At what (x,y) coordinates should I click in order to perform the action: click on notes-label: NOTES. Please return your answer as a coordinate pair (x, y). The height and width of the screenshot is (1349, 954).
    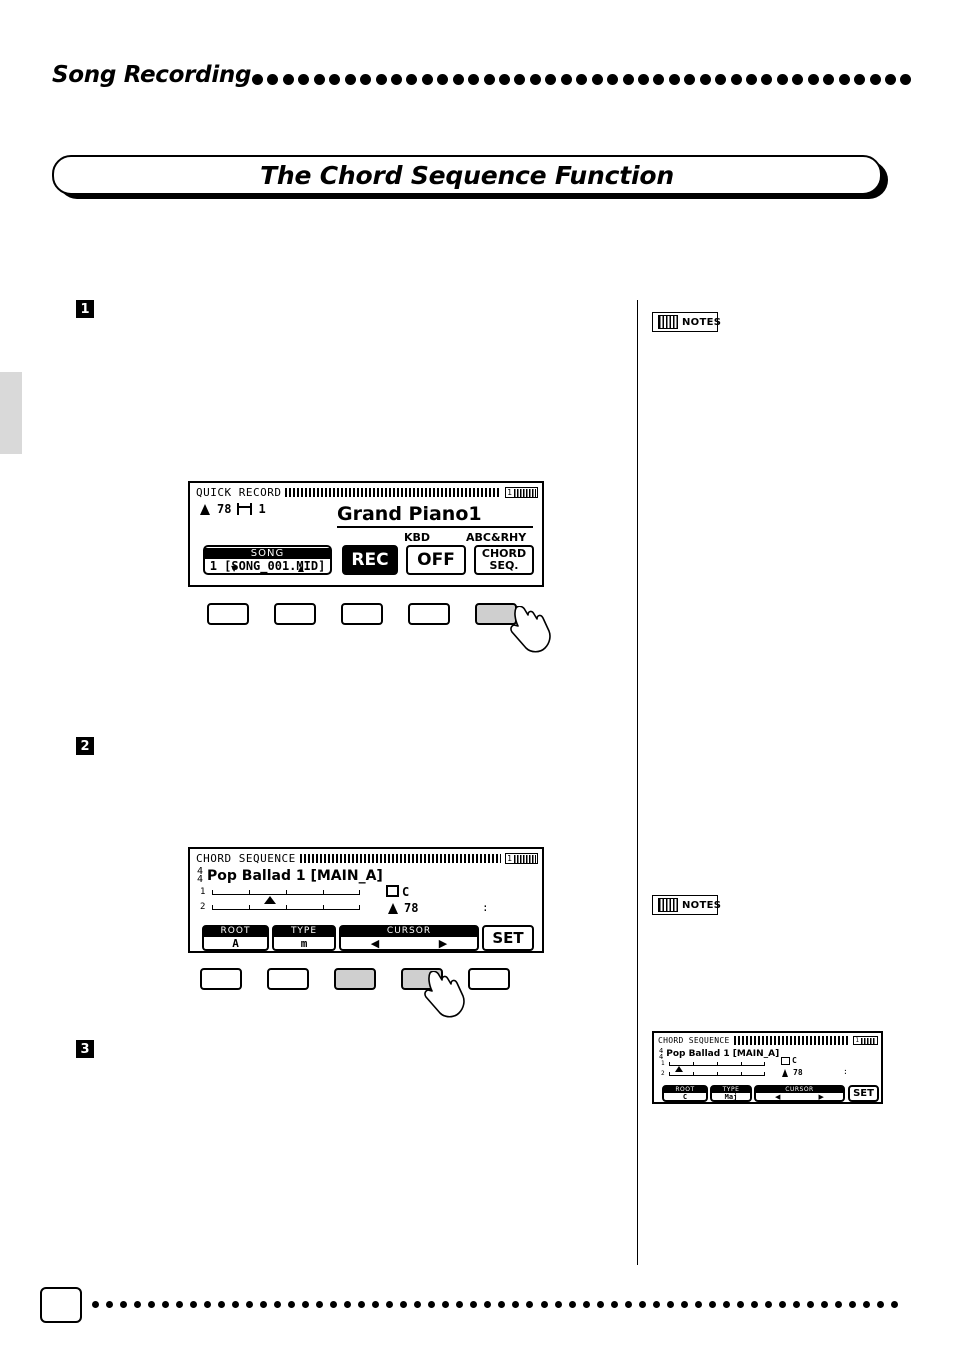
    Looking at the image, I should click on (702, 322).